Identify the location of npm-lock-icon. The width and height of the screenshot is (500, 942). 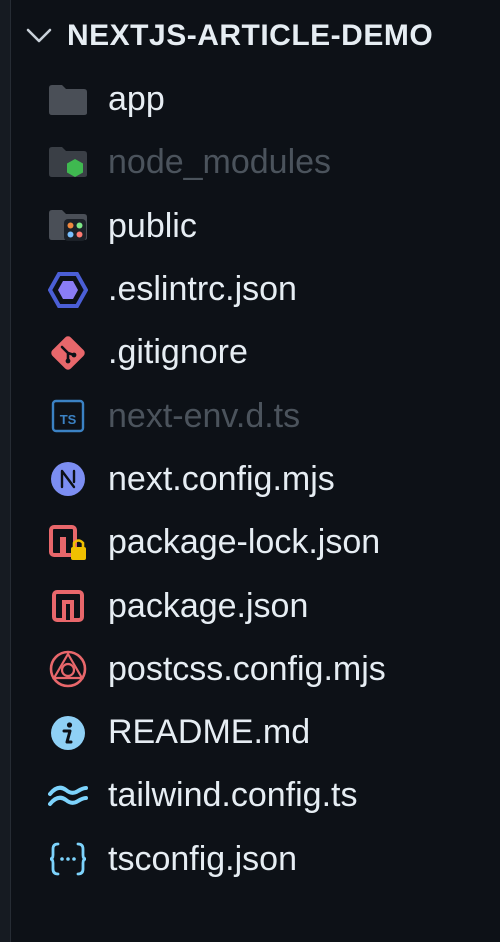
(68, 543).